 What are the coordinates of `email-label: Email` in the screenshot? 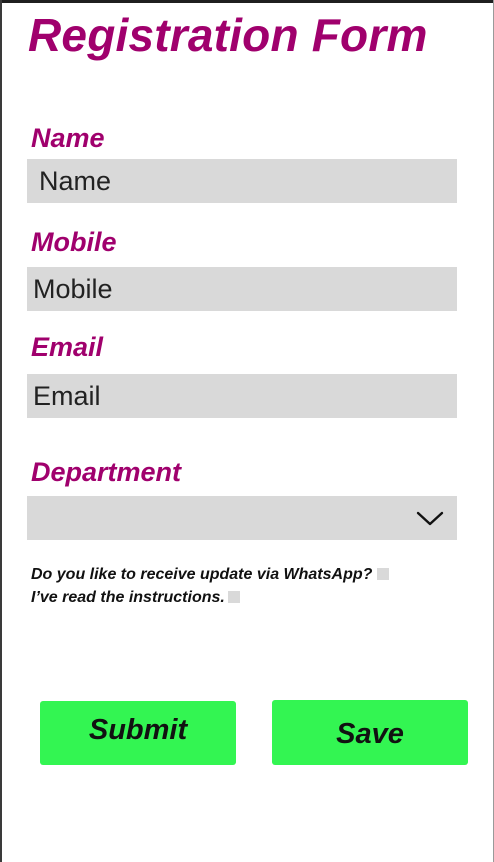 It's located at (67, 347).